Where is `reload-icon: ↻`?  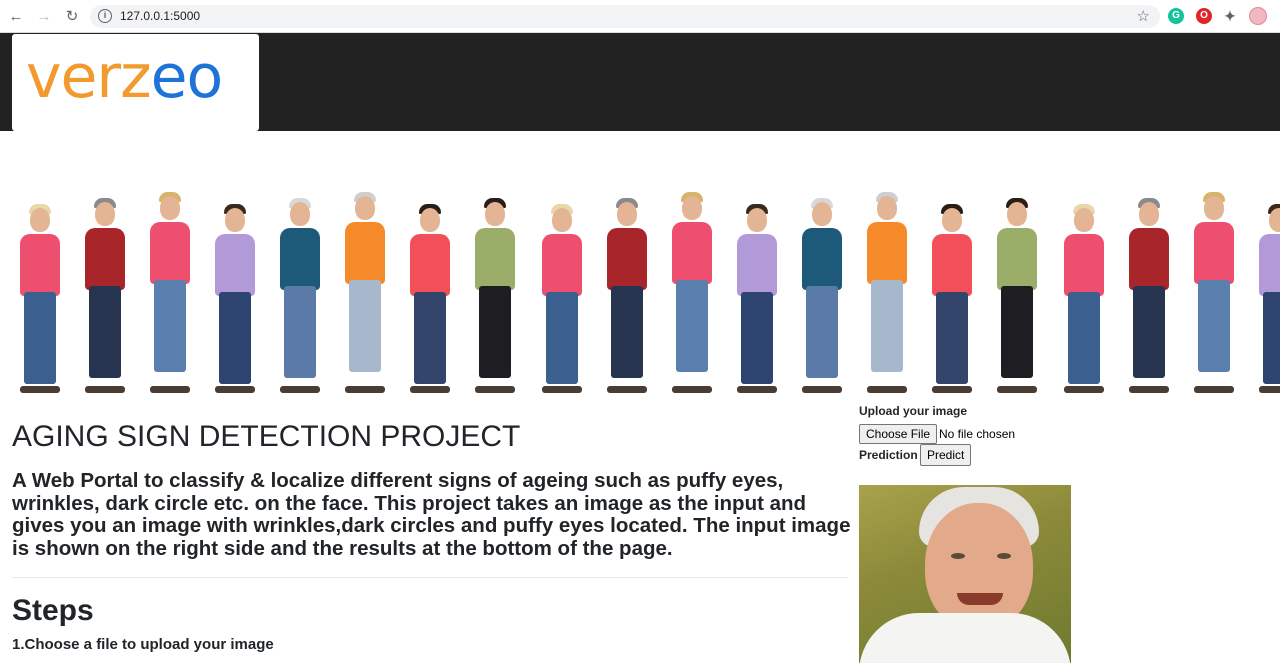 reload-icon: ↻ is located at coordinates (72, 17).